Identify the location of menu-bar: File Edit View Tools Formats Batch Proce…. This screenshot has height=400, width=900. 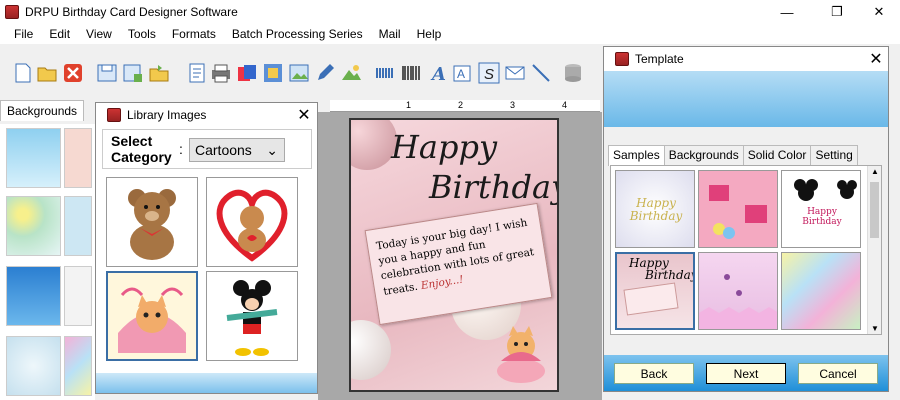
(450, 34).